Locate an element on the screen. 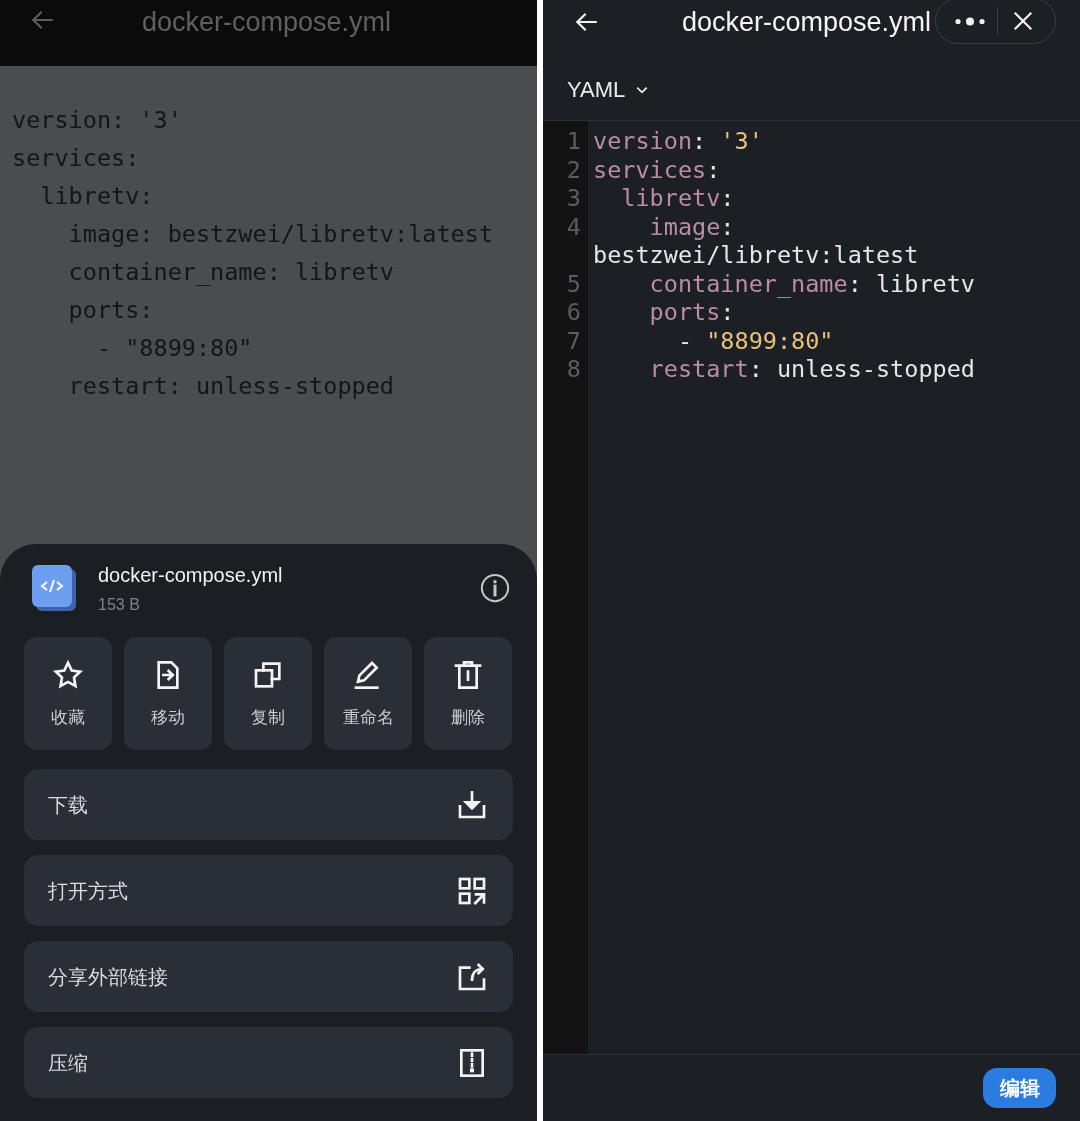 The height and width of the screenshot is (1121, 1080). move-button: 移动 is located at coordinates (168, 693).